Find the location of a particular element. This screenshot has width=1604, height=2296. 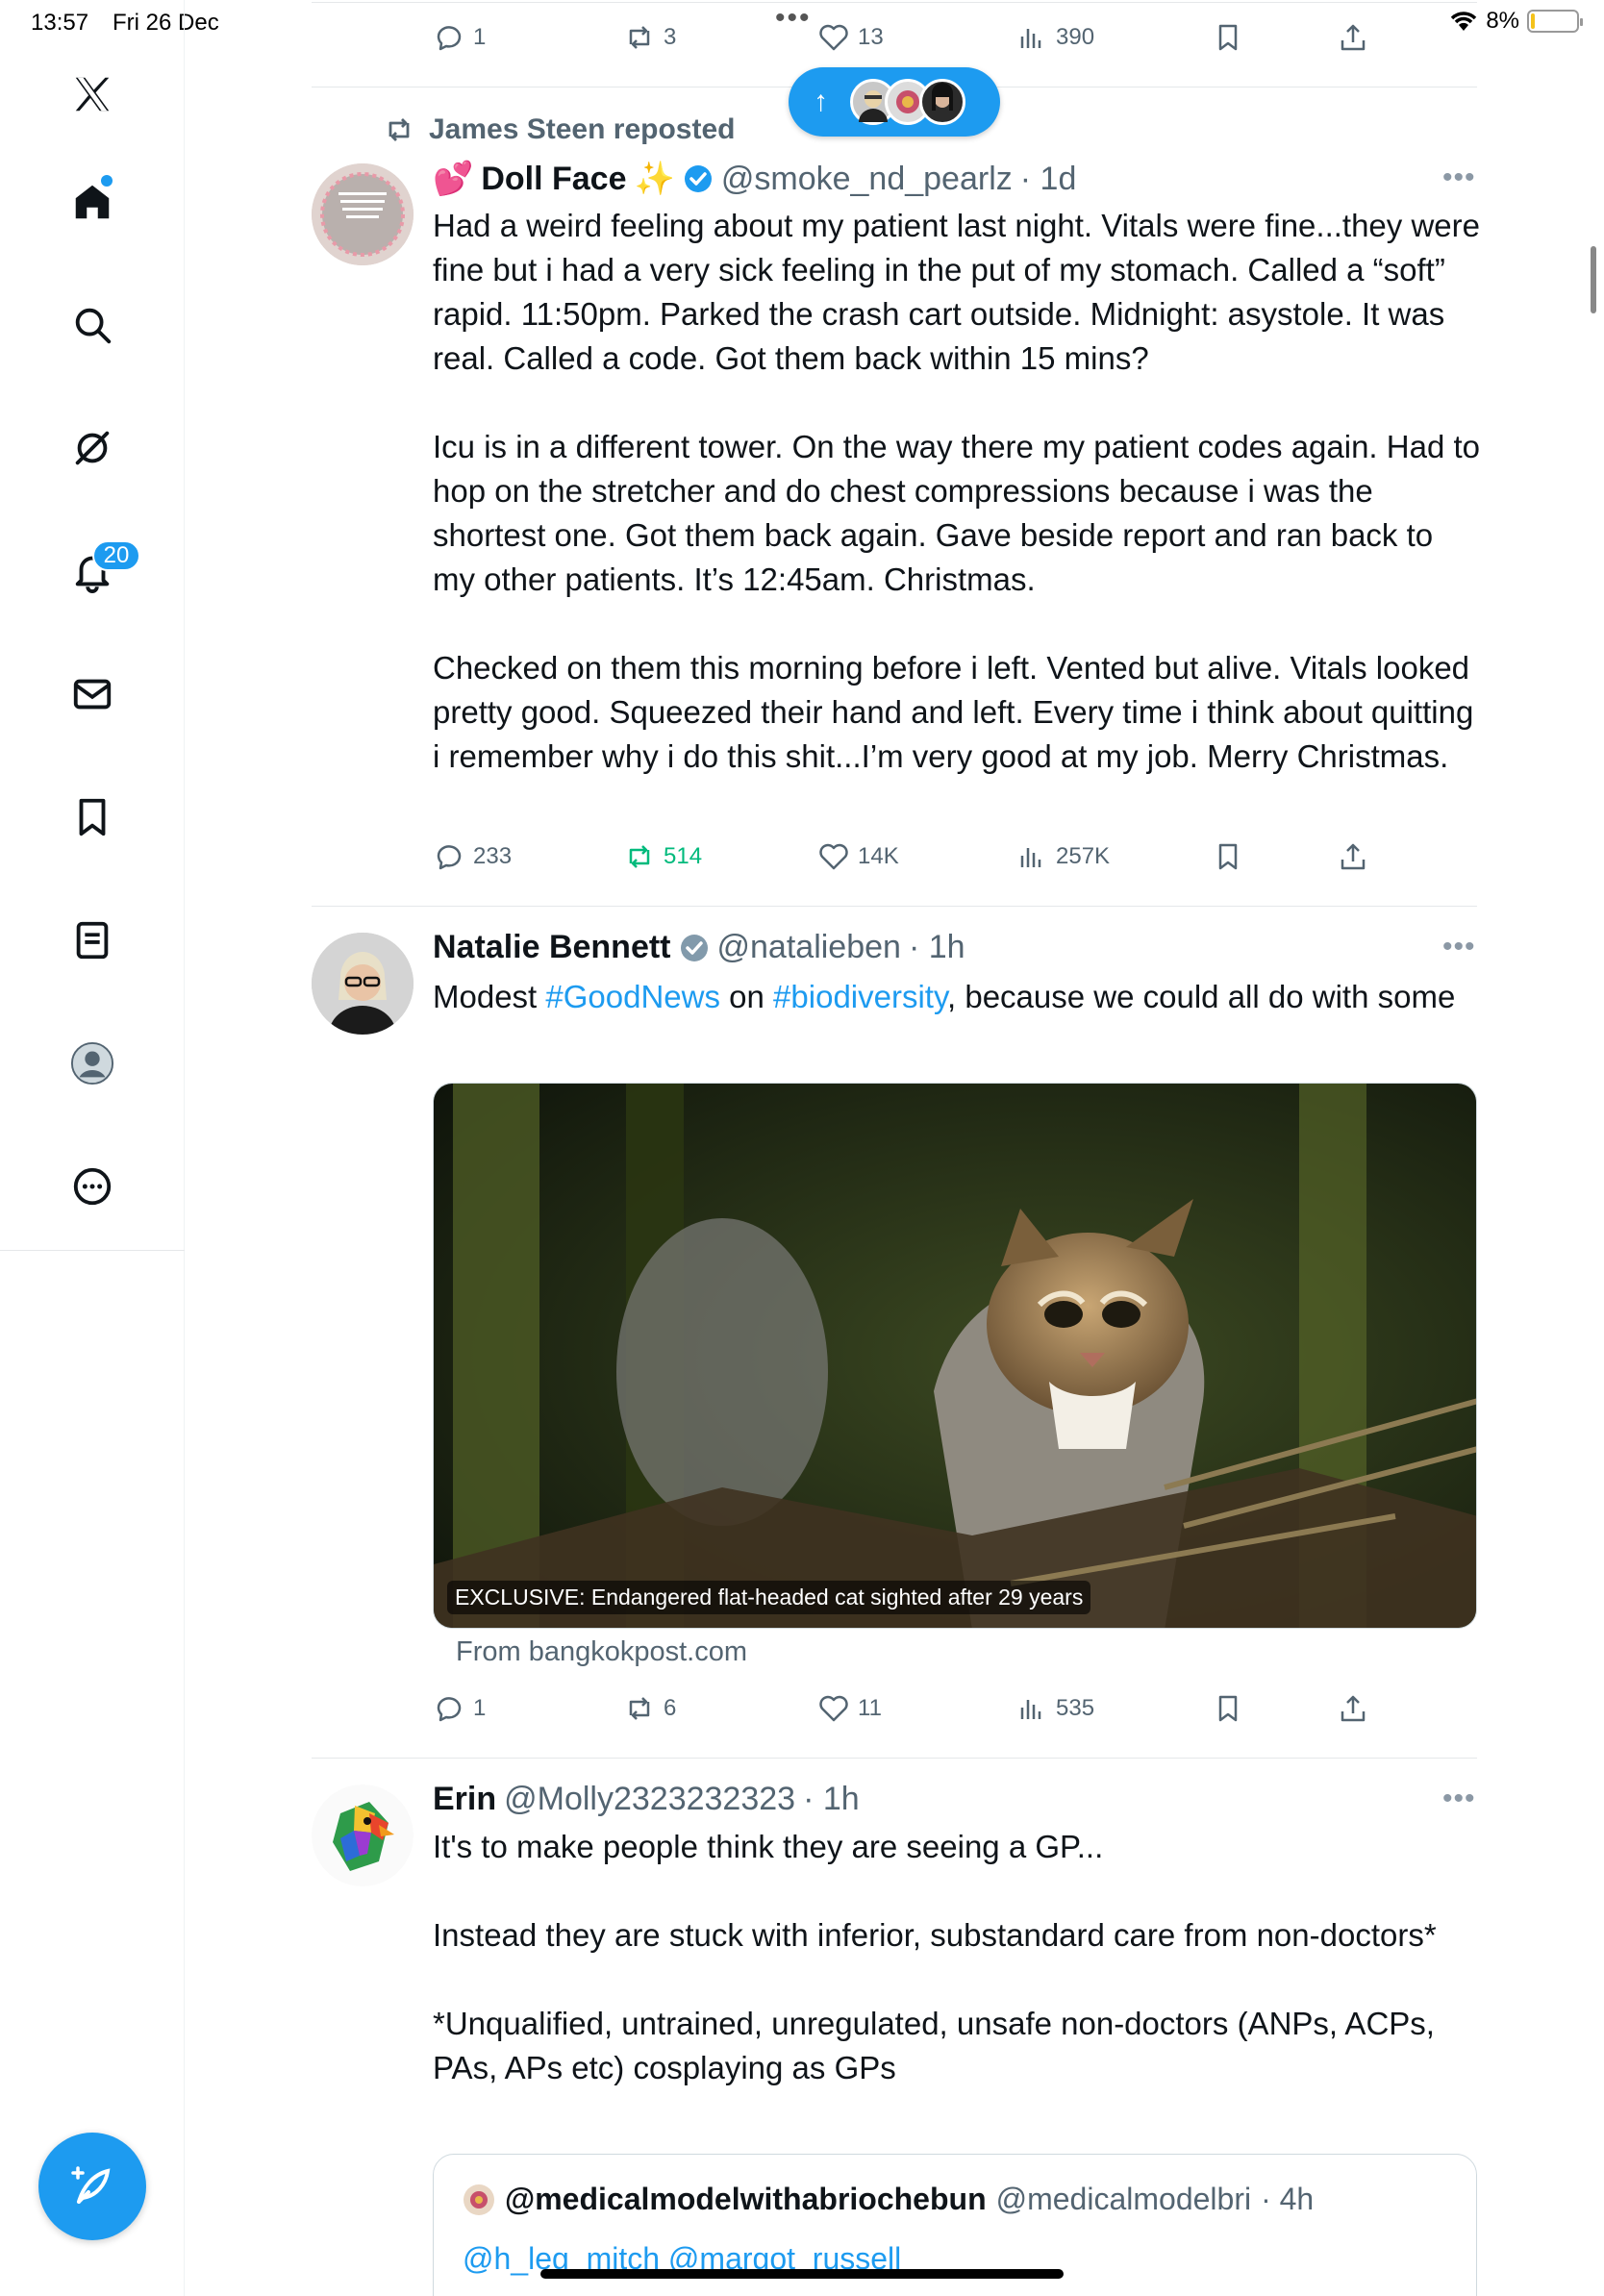

tweet-header: 💕 Doll Face ✨ @smoke_nd_pearlz · 1d is located at coordinates (754, 179).